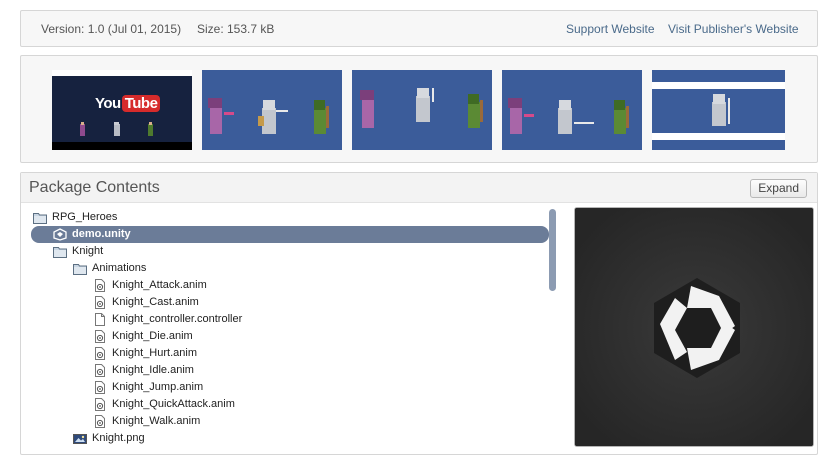 Image resolution: width=826 pixels, height=462 pixels. I want to click on unity-logo-icon, so click(694, 327).